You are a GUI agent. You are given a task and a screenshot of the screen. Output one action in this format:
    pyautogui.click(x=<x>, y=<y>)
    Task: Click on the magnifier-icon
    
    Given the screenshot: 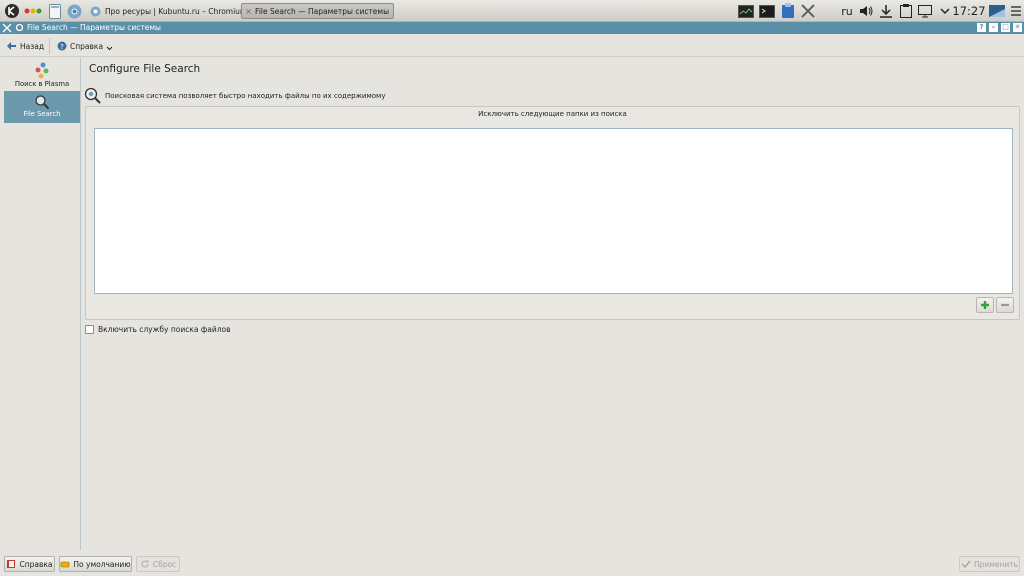 What is the action you would take?
    pyautogui.click(x=42, y=102)
    